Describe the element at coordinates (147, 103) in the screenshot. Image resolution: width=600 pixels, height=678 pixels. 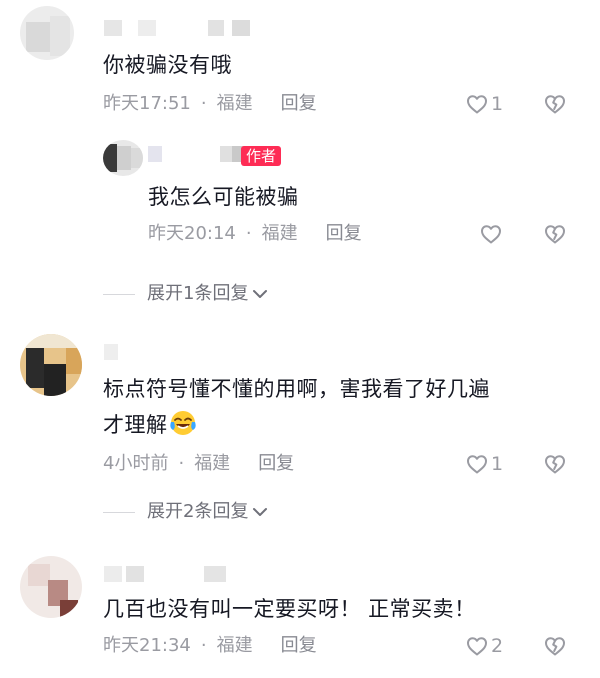
I see `comment-time: 昨天17:51` at that location.